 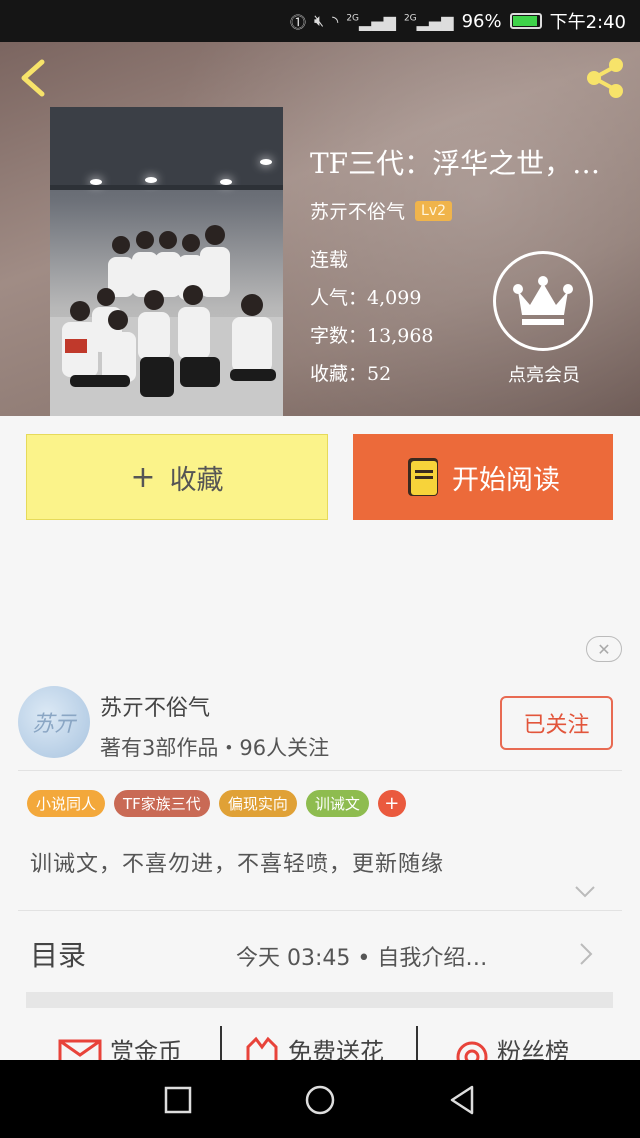 What do you see at coordinates (196, 480) in the screenshot?
I see `add-favorite-label: 收藏` at bounding box center [196, 480].